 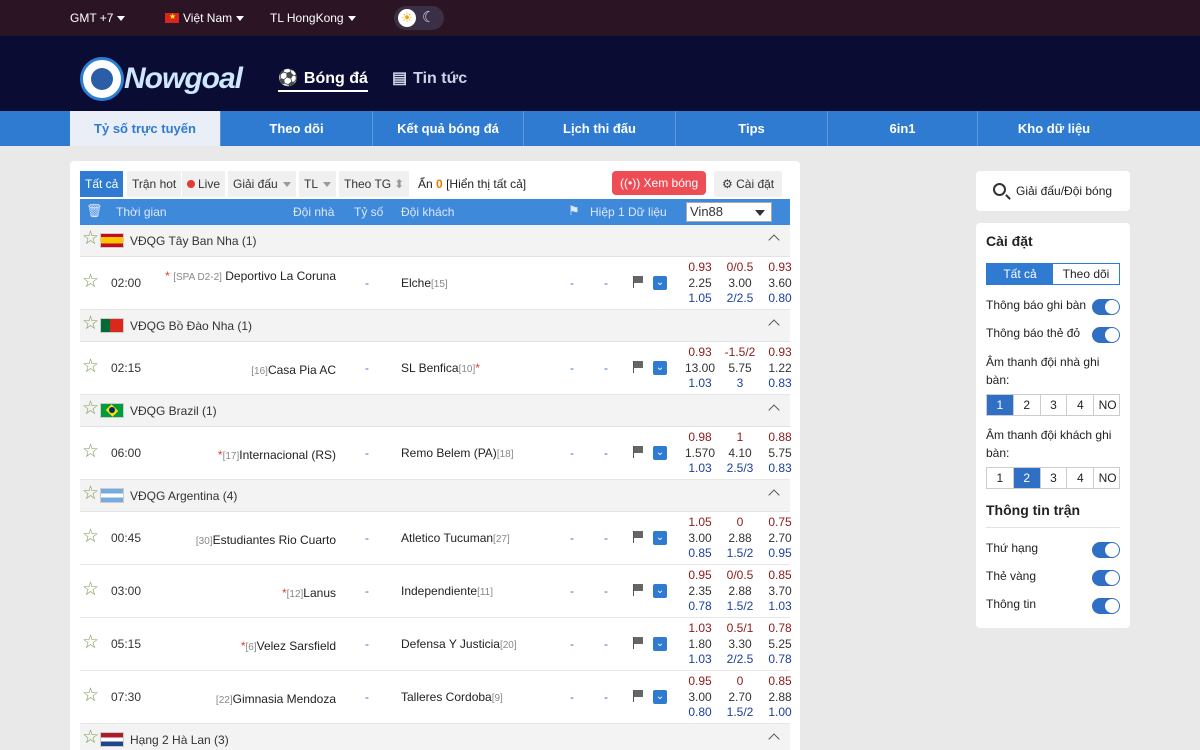 I want to click on home-team: [16]Casa Pia AC, so click(x=261, y=371).